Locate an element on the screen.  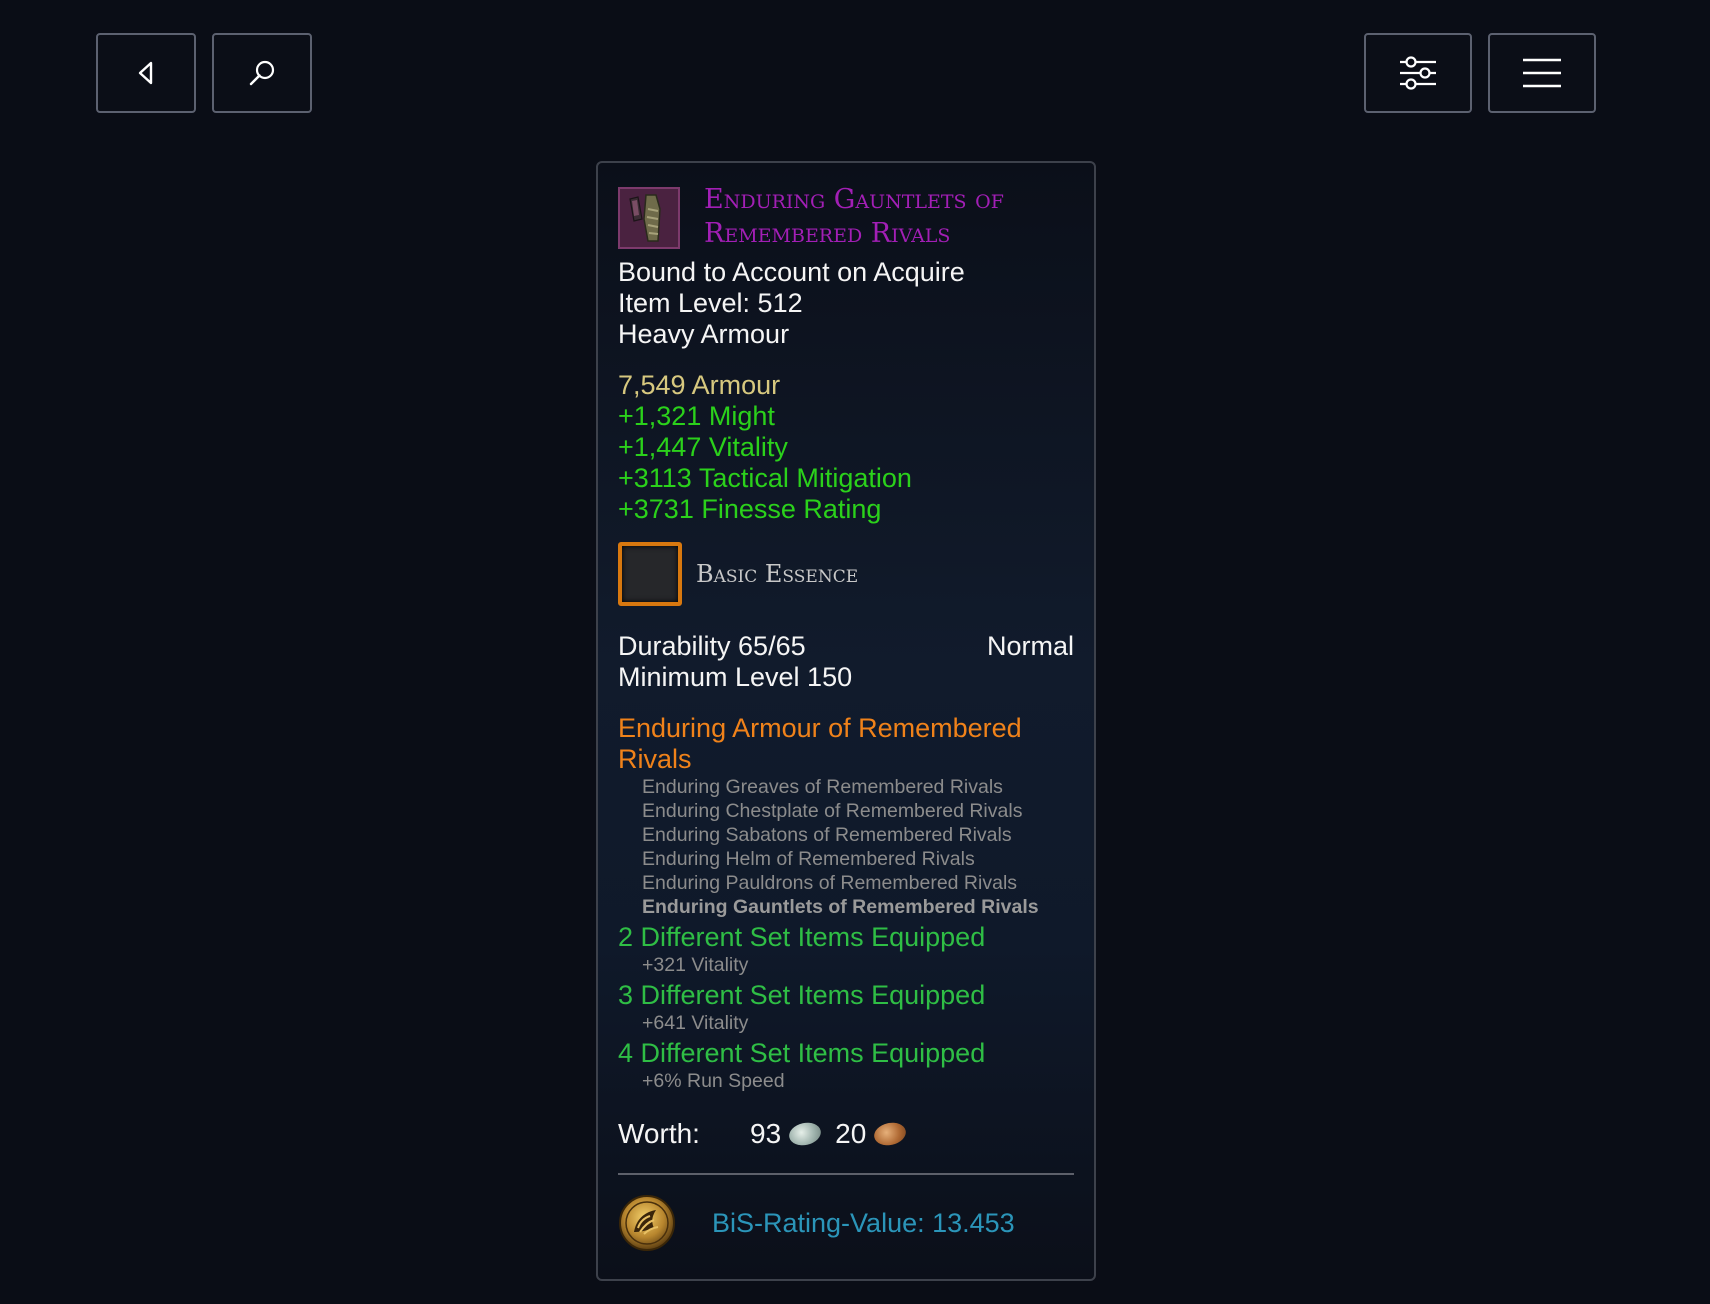
chevron-left-icon is located at coordinates (145, 73).